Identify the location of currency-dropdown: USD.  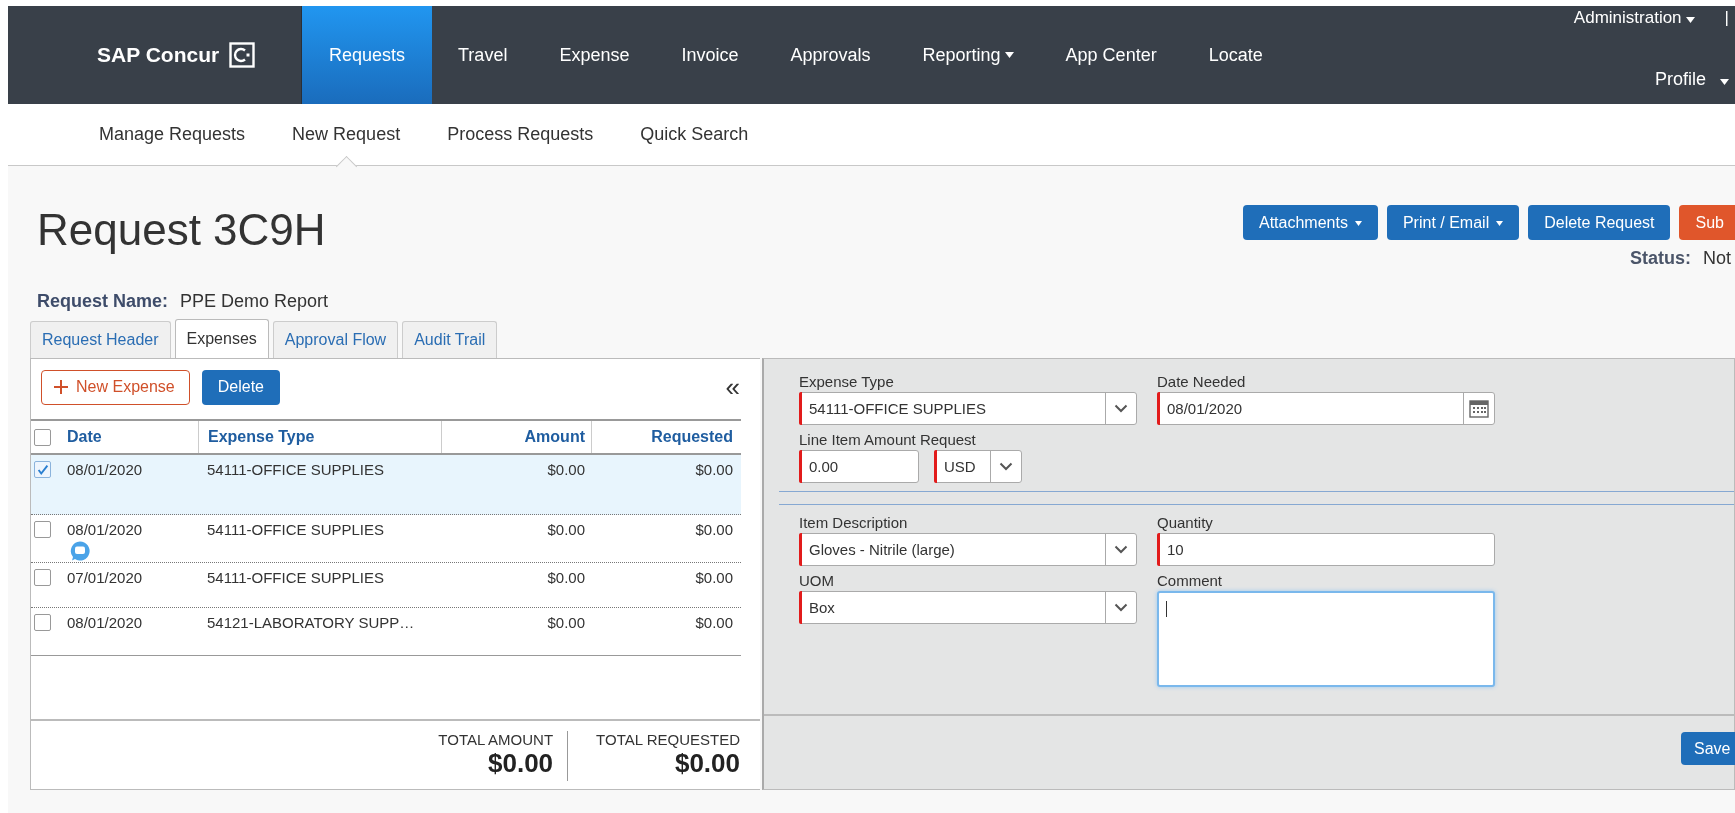
(978, 466).